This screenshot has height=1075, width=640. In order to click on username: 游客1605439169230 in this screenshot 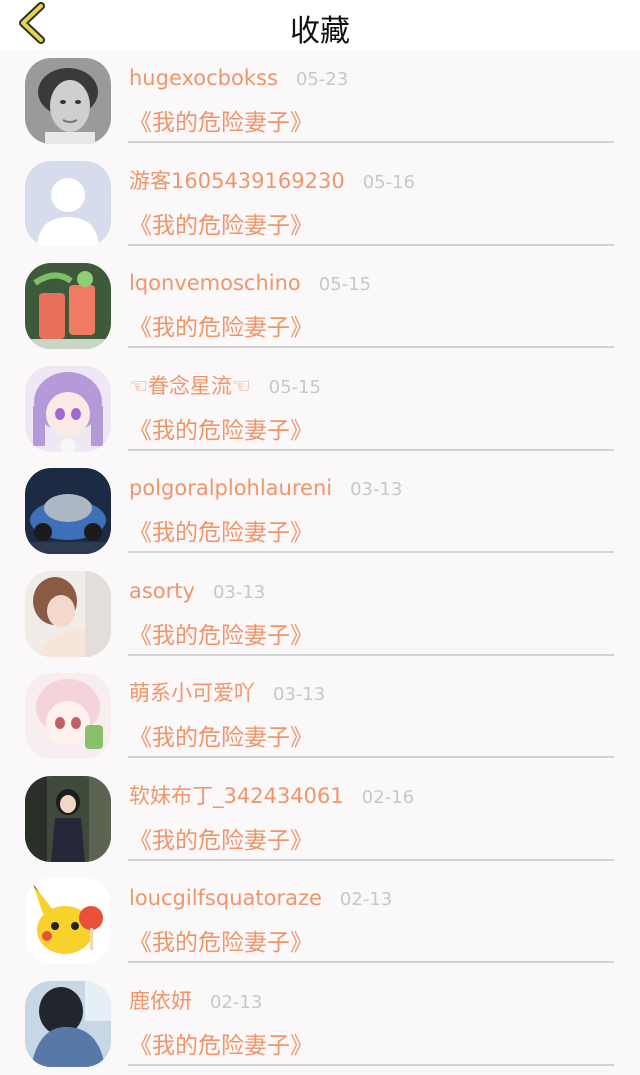, I will do `click(237, 181)`.